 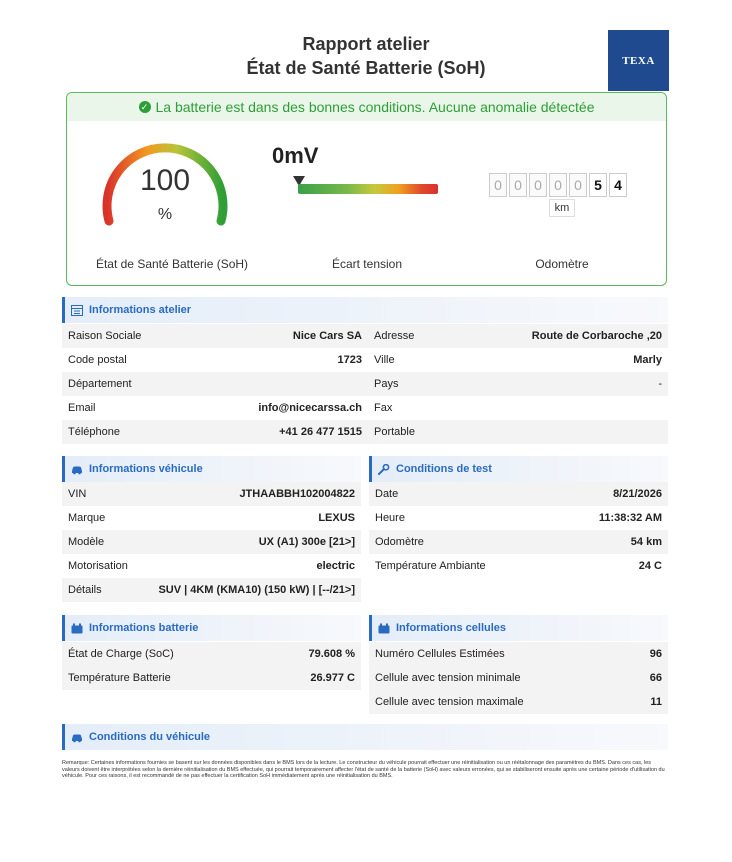 What do you see at coordinates (387, 494) in the screenshot?
I see `field-label: Date` at bounding box center [387, 494].